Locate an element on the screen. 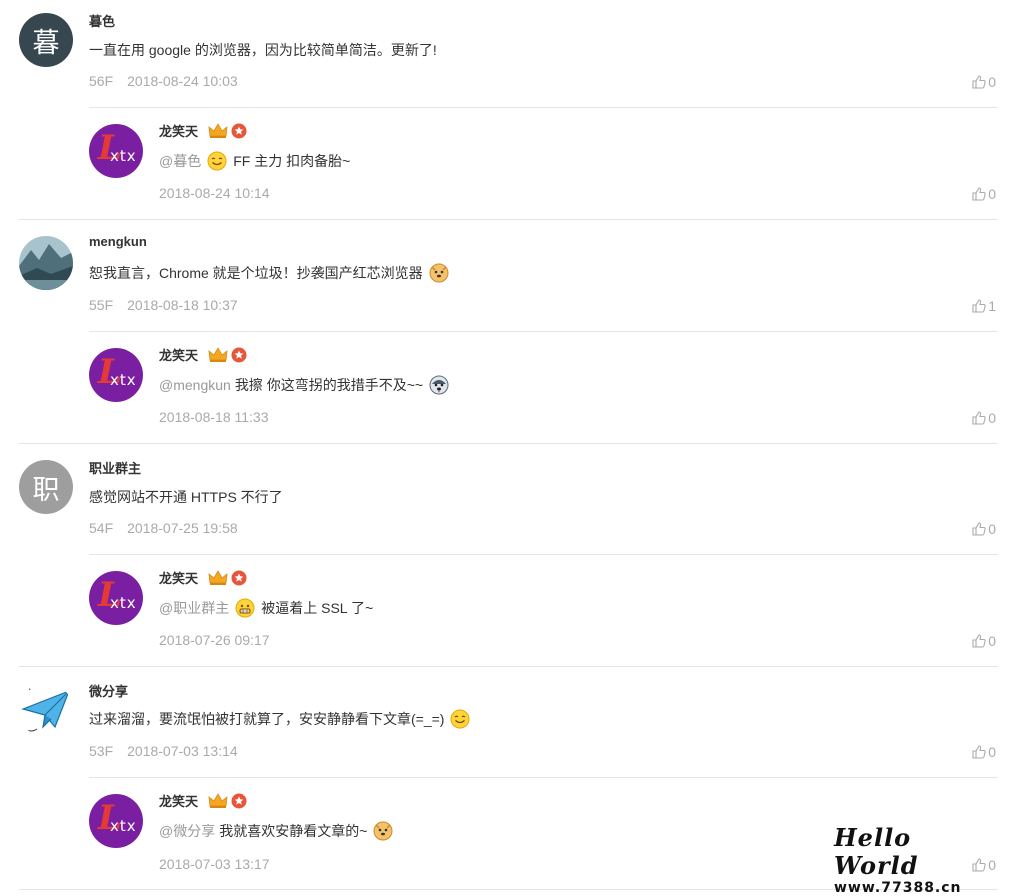 Image resolution: width=1016 pixels, height=896 pixels. comment-body: 过来溜溜，要流氓怕被打就算了，安安静静看下文章(=_=) is located at coordinates (267, 719).